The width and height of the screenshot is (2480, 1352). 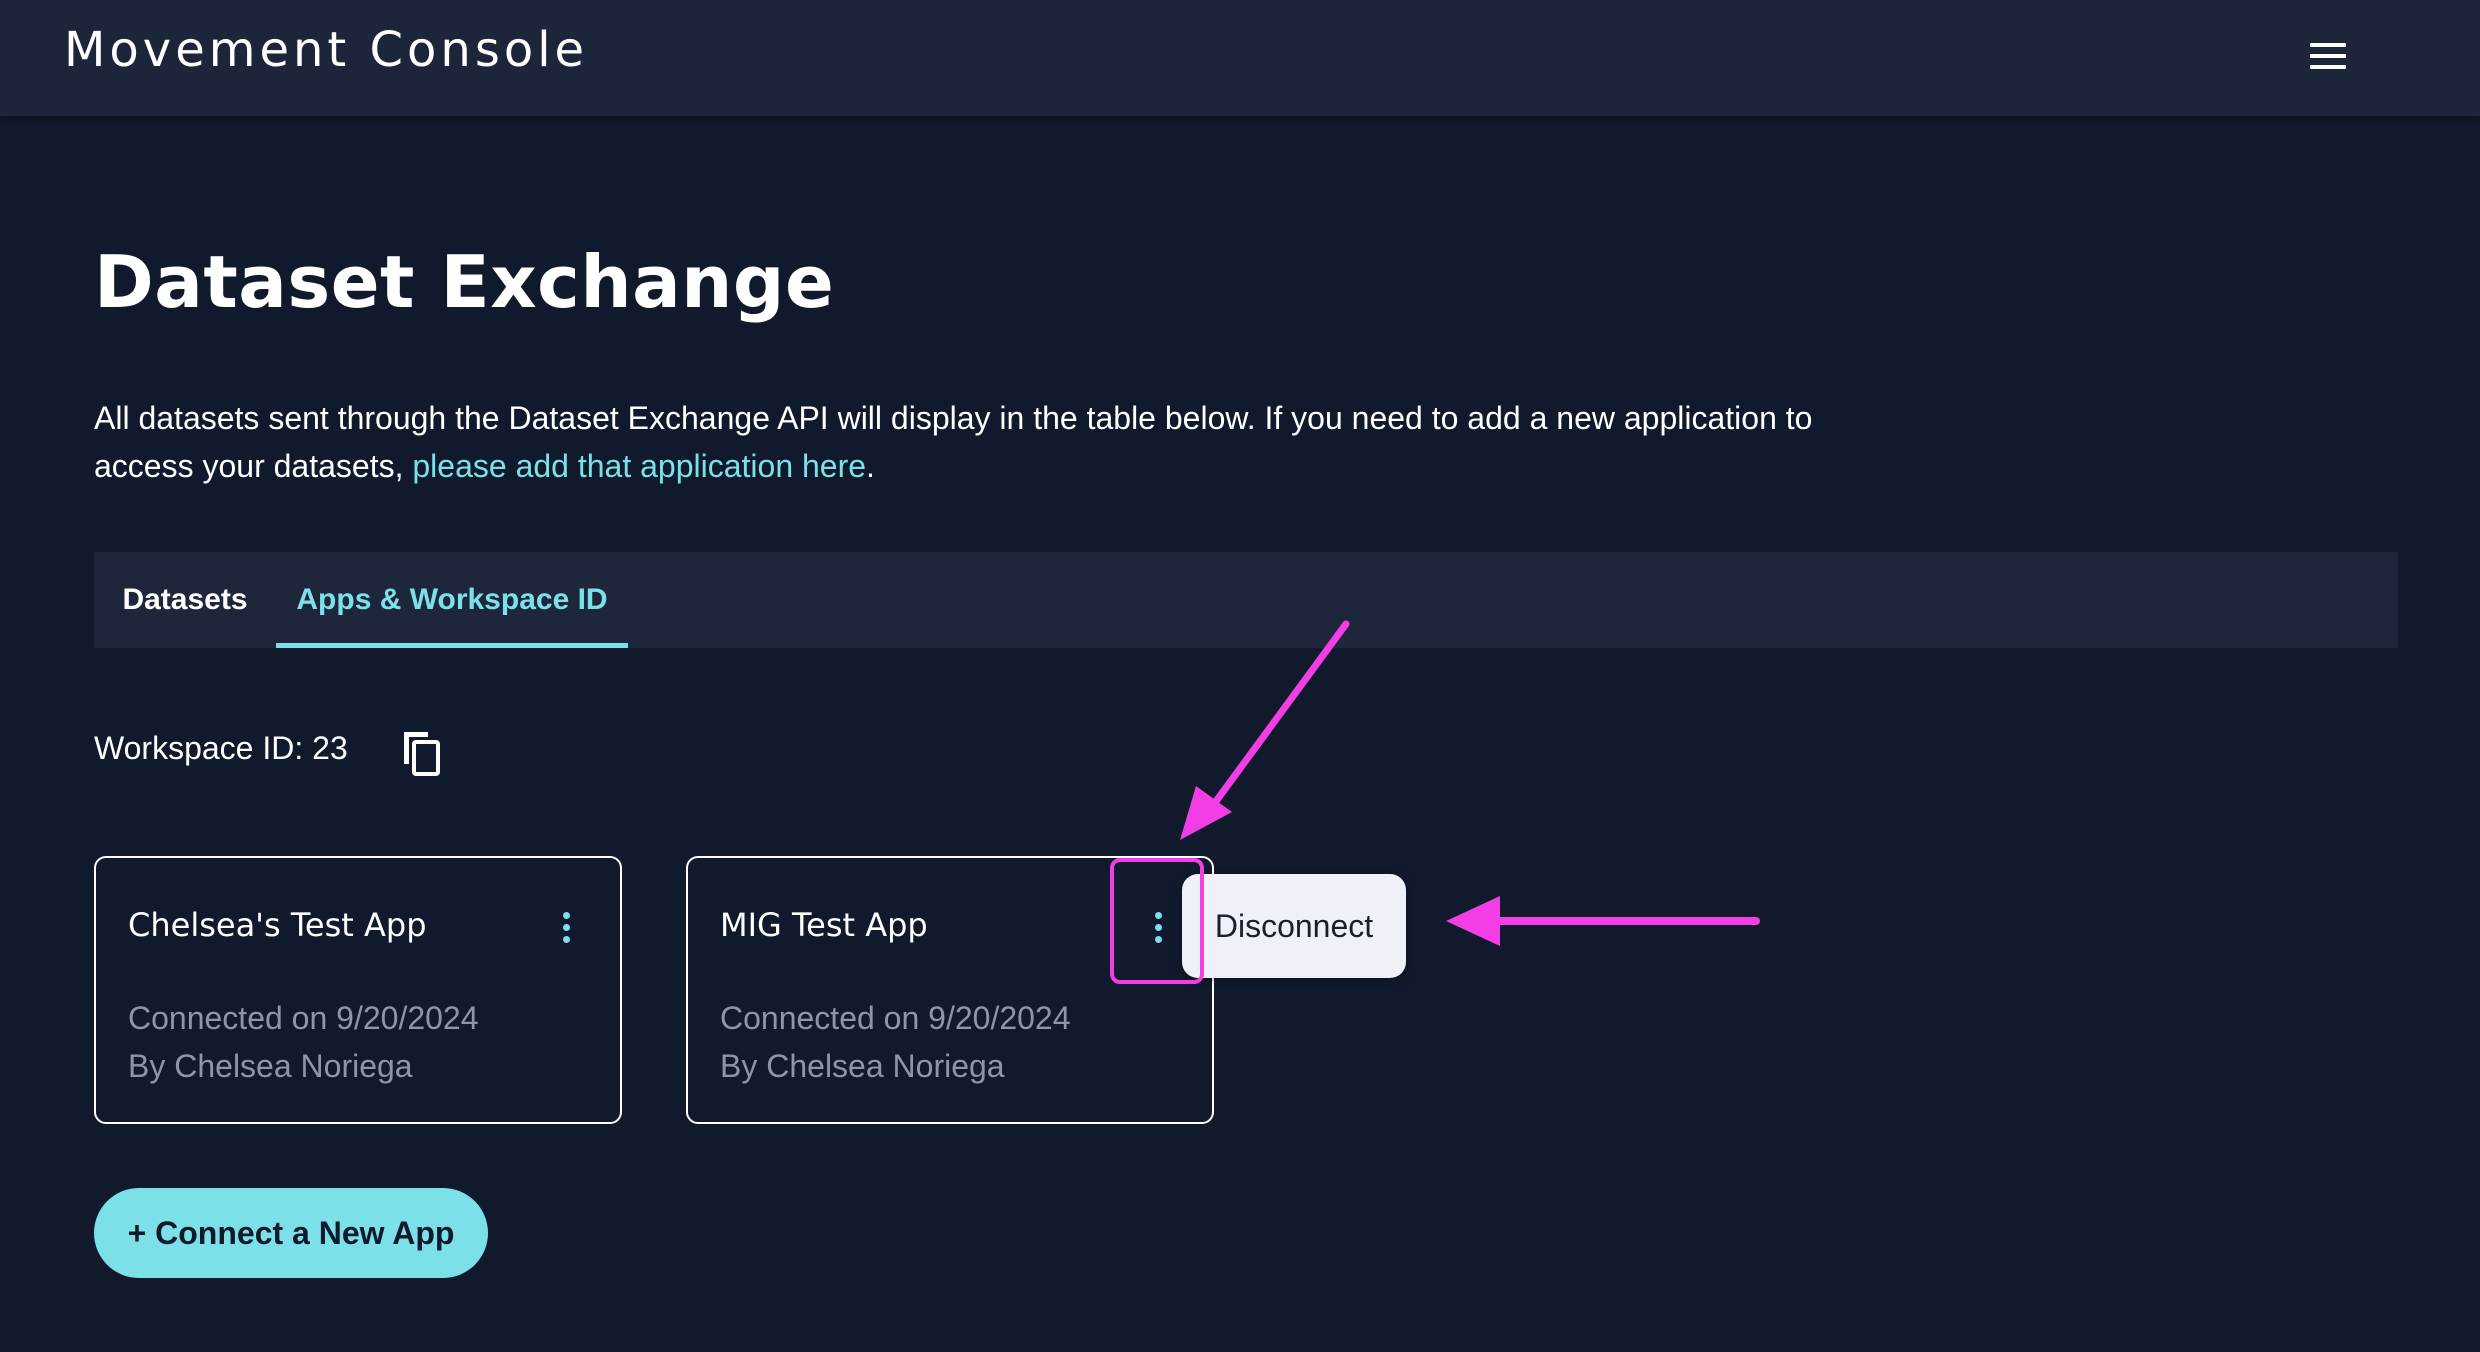 I want to click on hamburger-menu-icon, so click(x=2328, y=58).